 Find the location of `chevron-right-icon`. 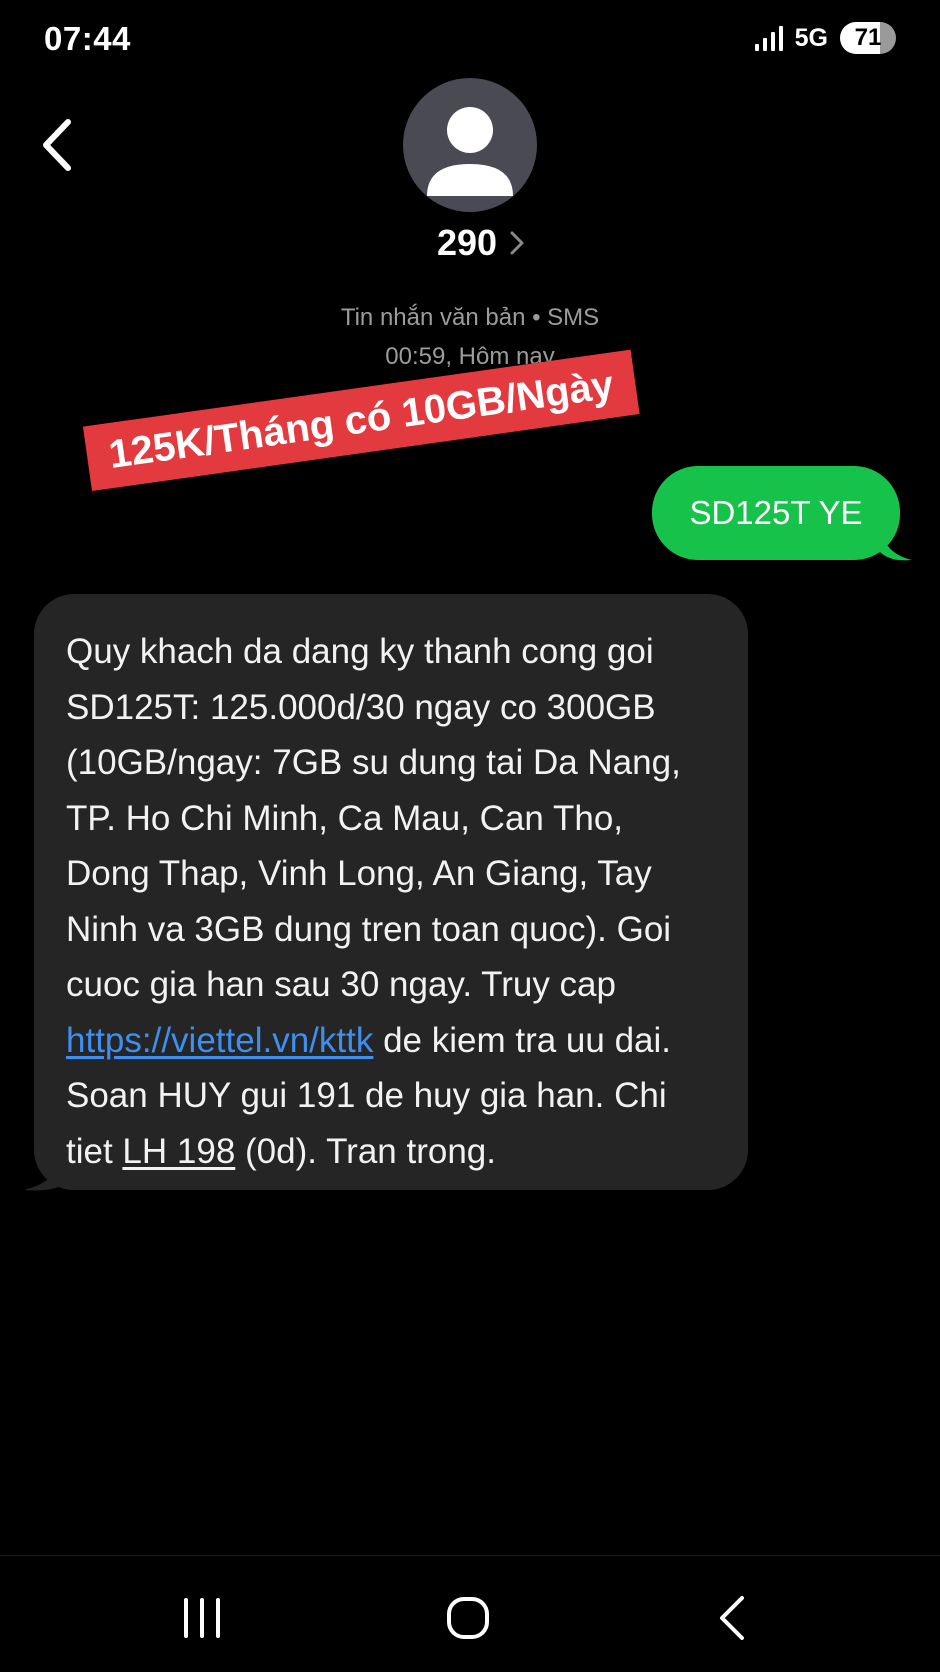

chevron-right-icon is located at coordinates (517, 243).